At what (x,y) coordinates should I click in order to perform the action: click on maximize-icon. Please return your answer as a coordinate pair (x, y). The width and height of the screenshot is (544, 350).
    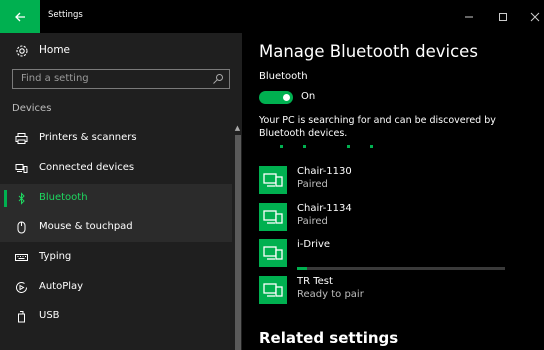
    Looking at the image, I should click on (503, 16).